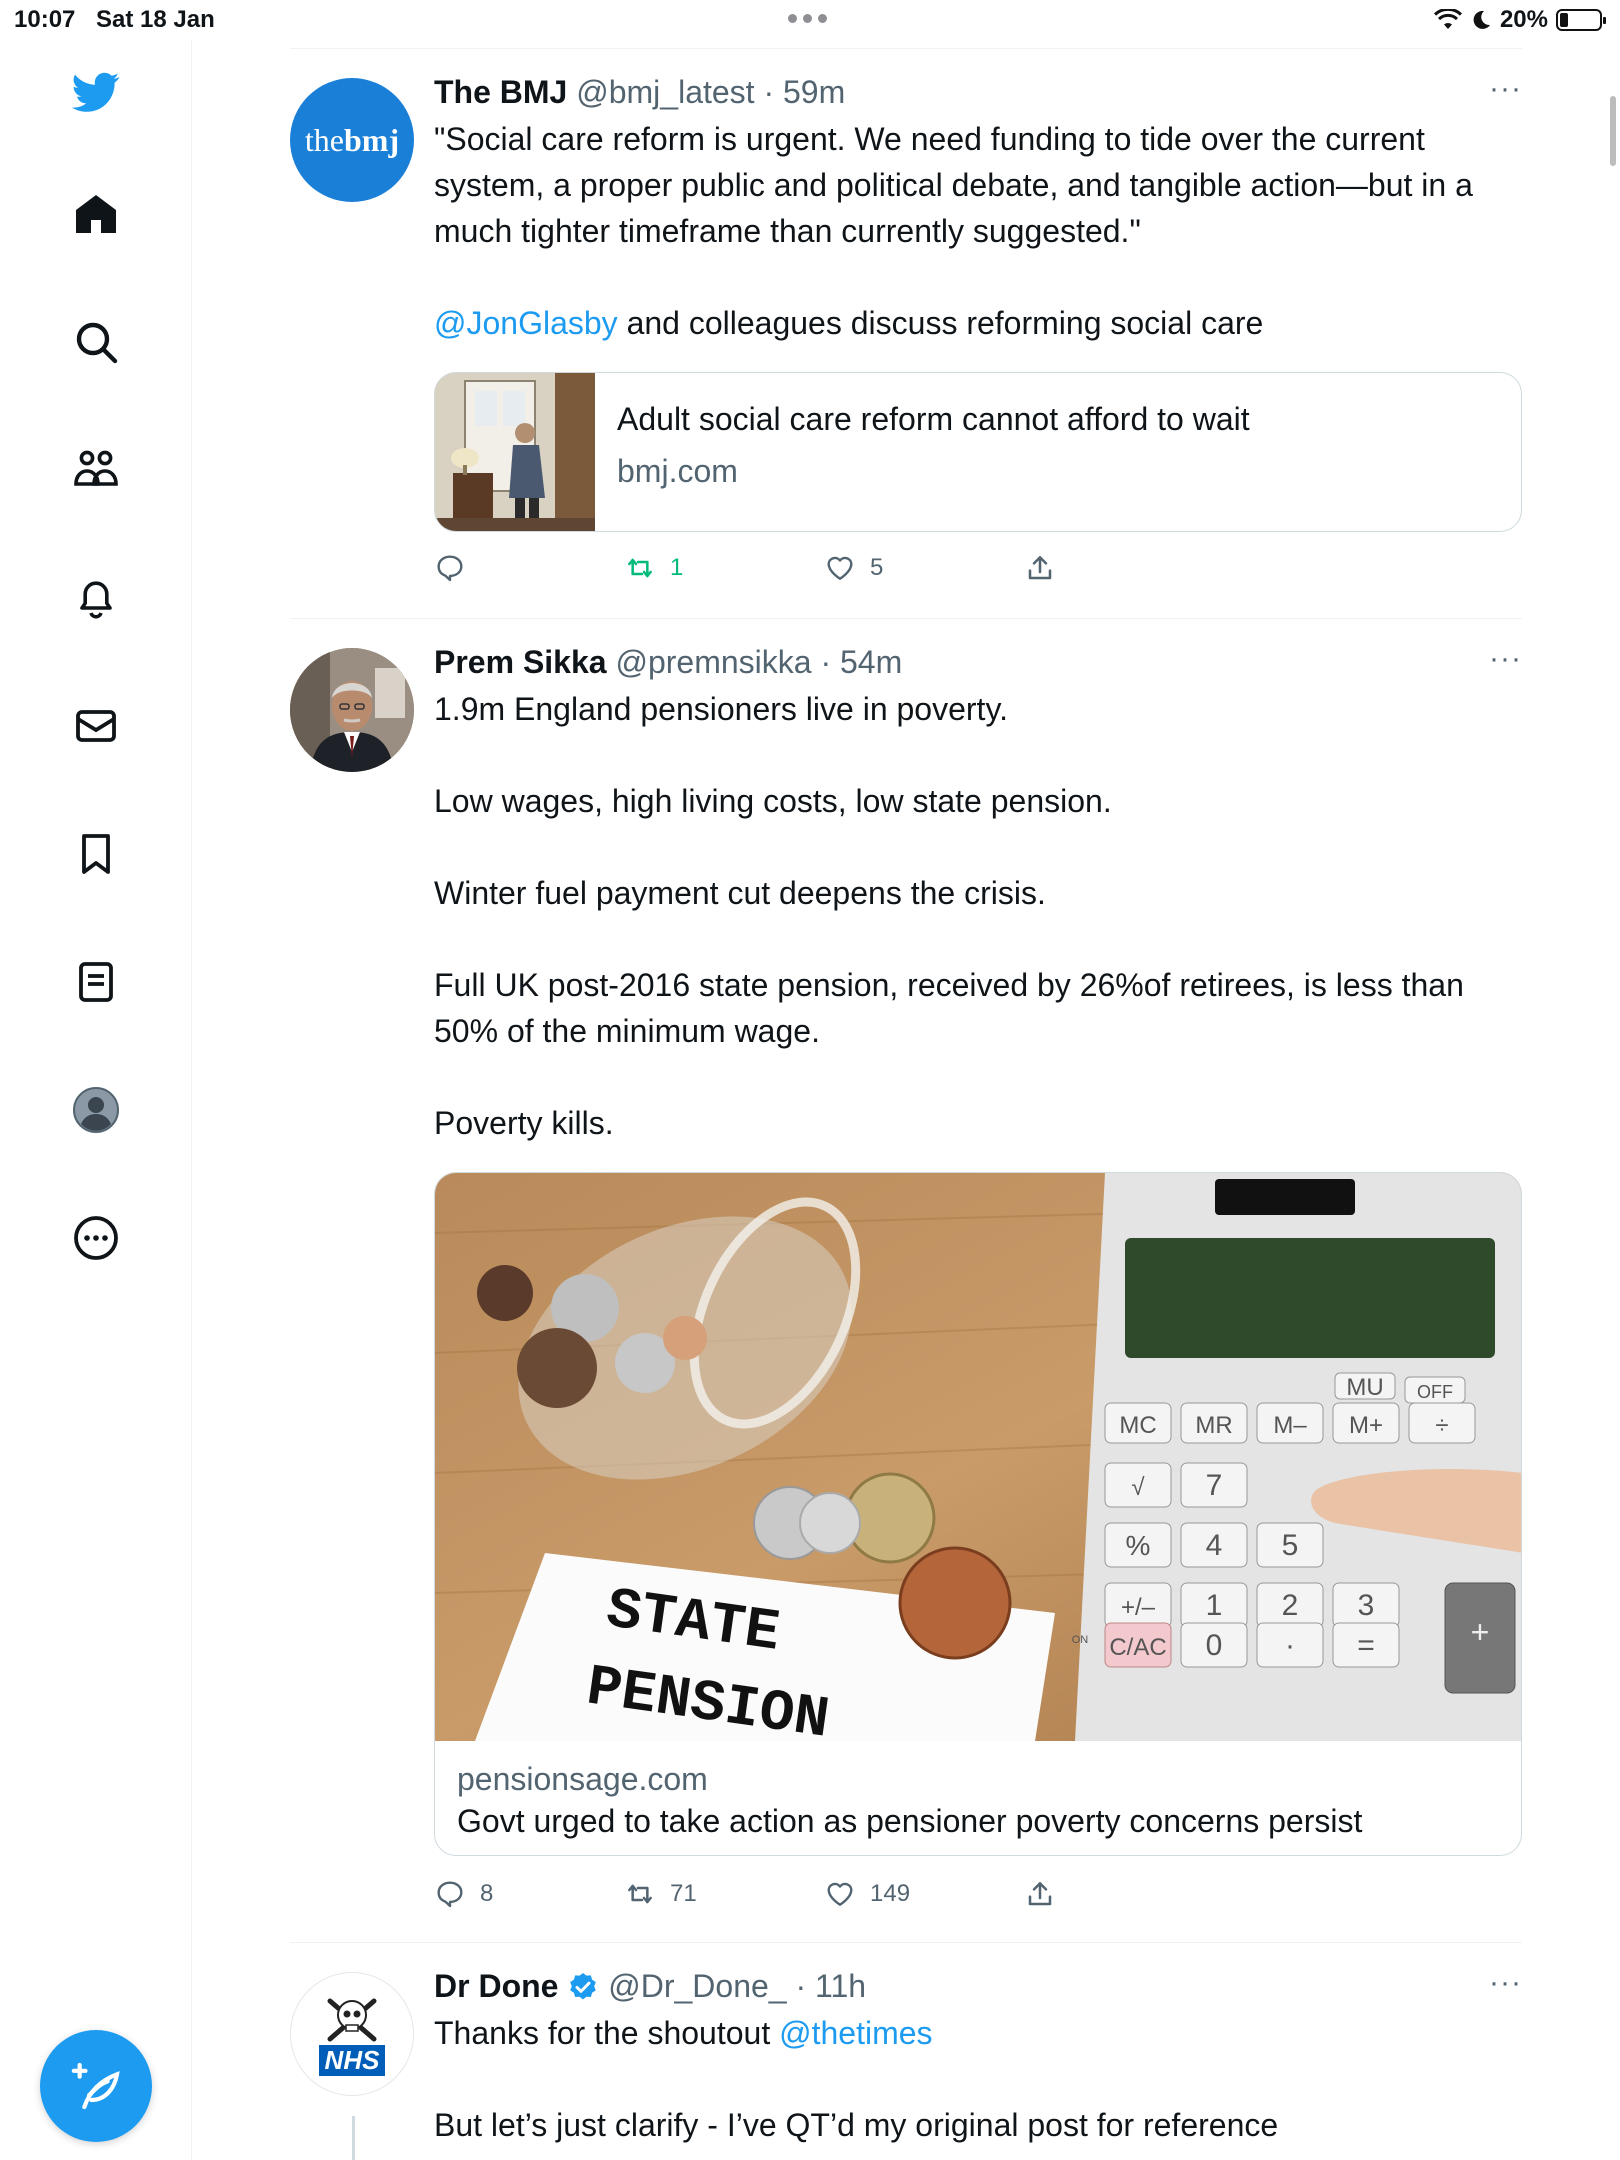 The height and width of the screenshot is (2160, 1620). What do you see at coordinates (653, 568) in the screenshot?
I see `retweet-button: 1` at bounding box center [653, 568].